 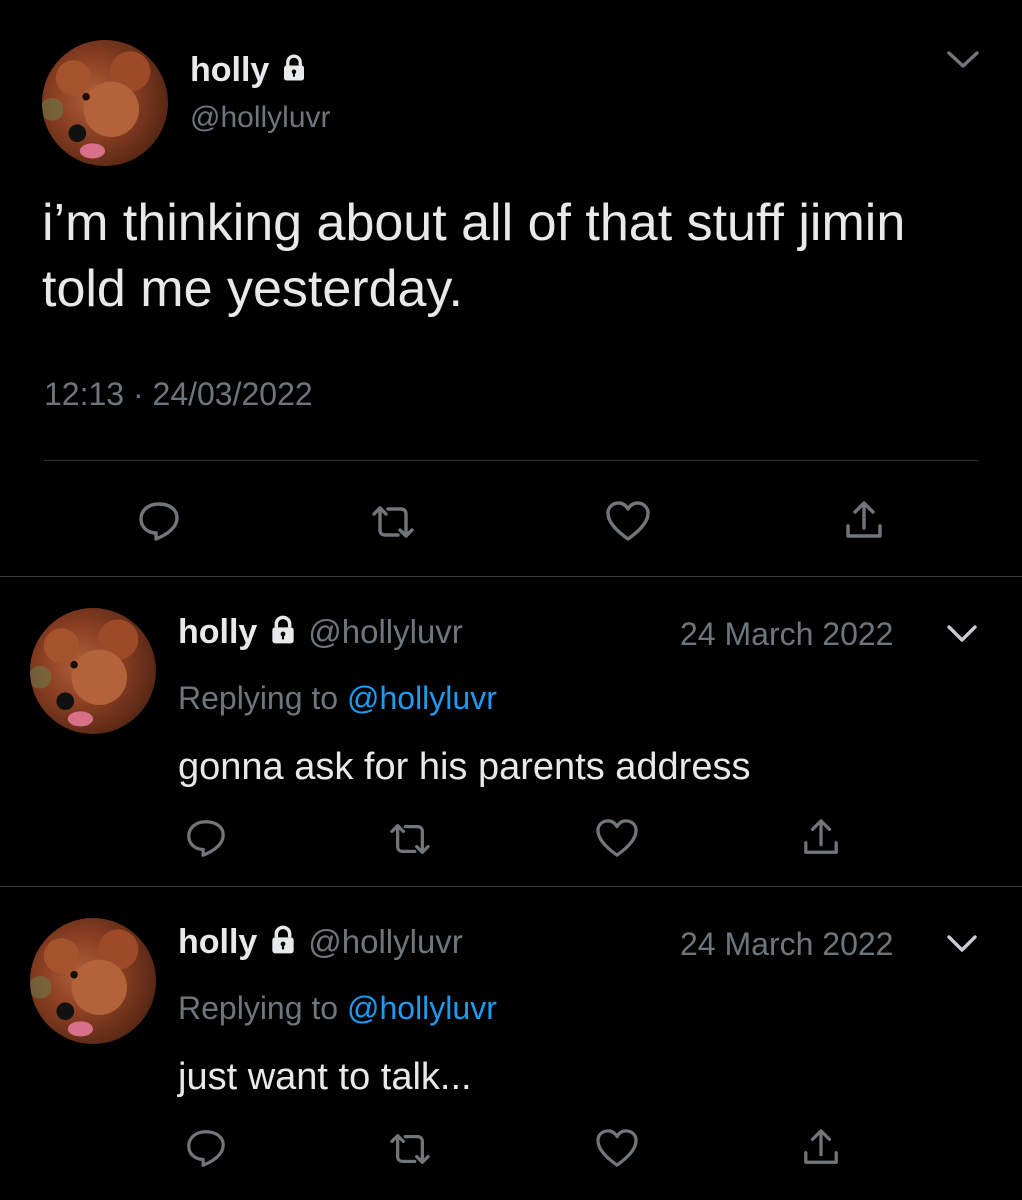 What do you see at coordinates (232, 394) in the screenshot?
I see `tweet-date: 24/03/2022` at bounding box center [232, 394].